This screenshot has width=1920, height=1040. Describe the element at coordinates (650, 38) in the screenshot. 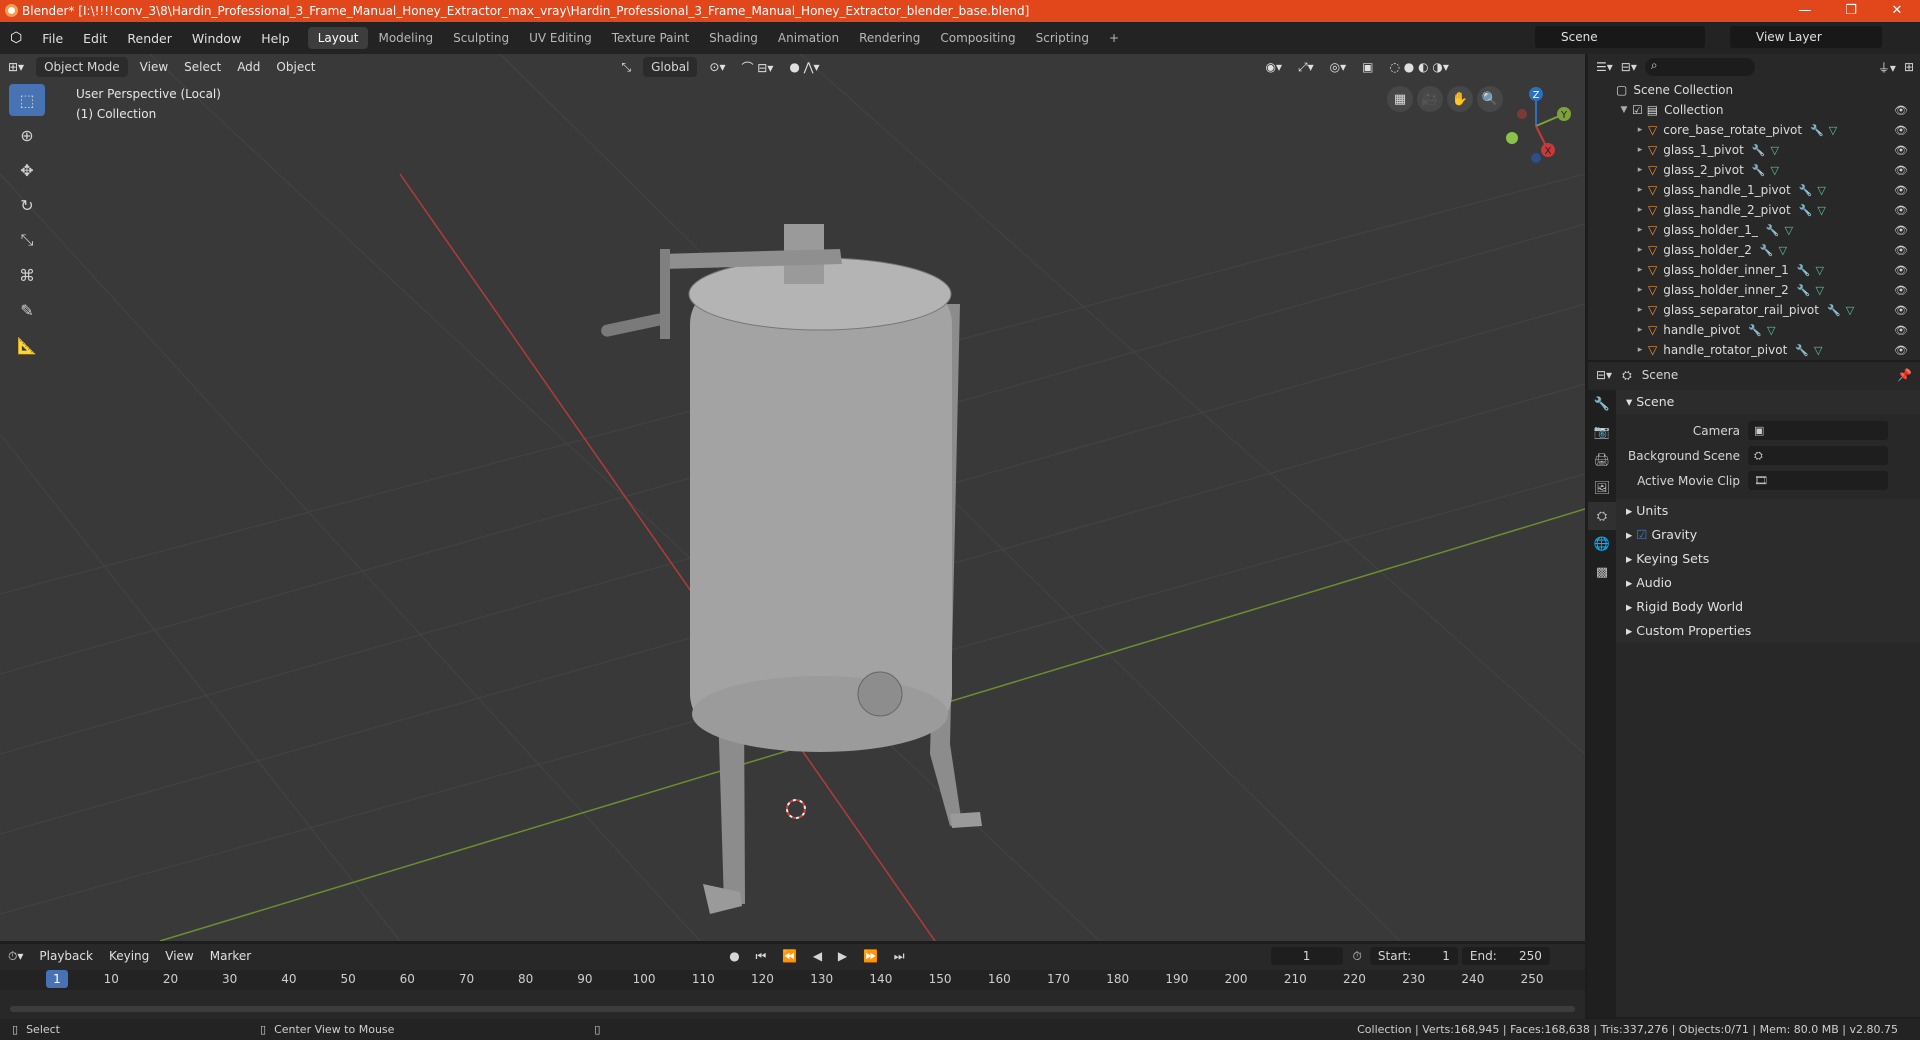

I see `tab-texture-paint: Texture Paint` at that location.